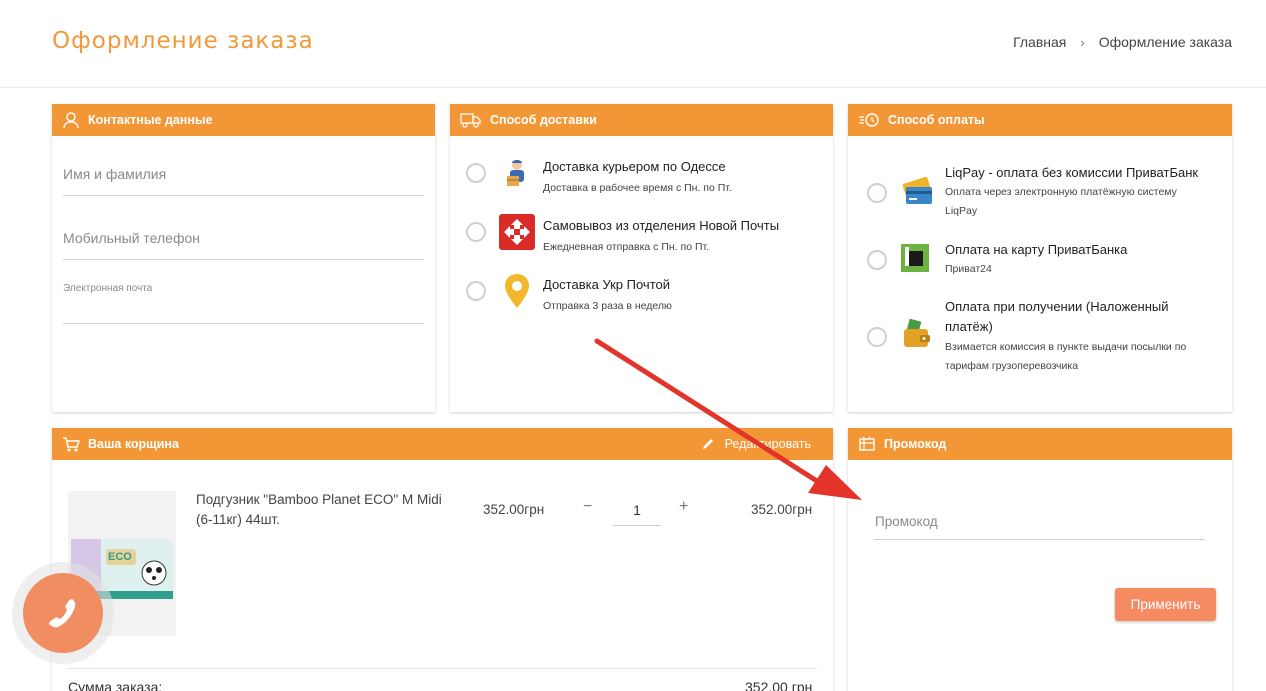 Image resolution: width=1266 pixels, height=691 pixels. What do you see at coordinates (1057, 316) in the screenshot?
I see `payment-cod-title: Оплата при получении (Наложенный платёж)` at bounding box center [1057, 316].